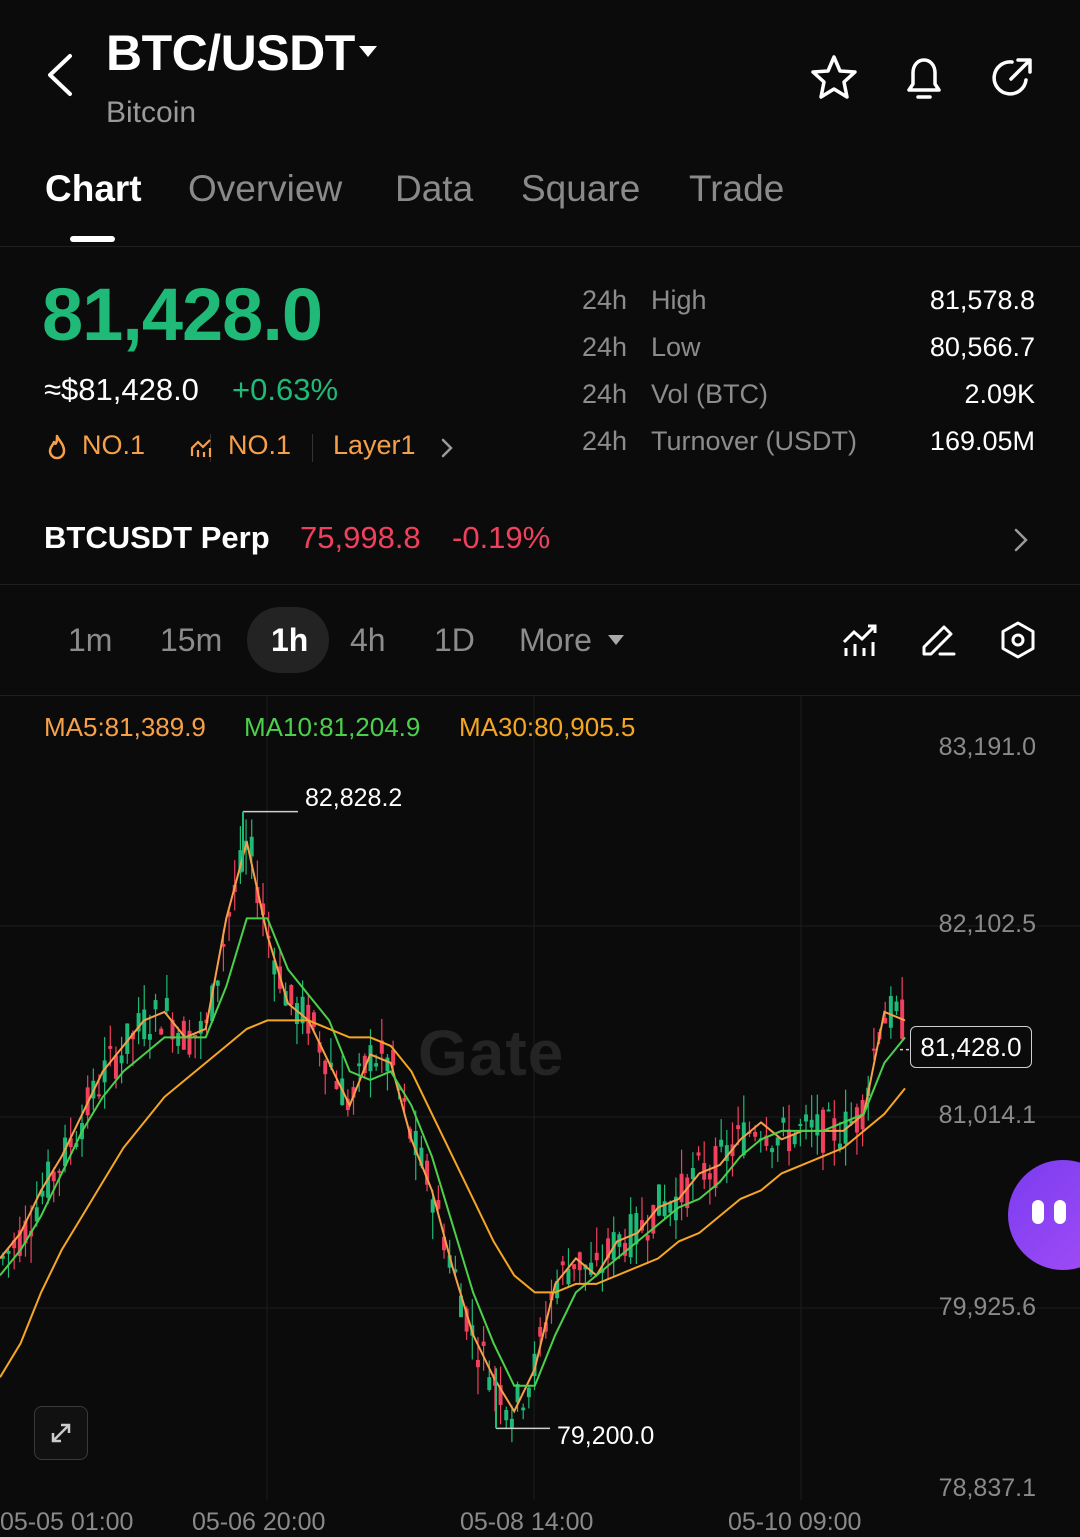 The height and width of the screenshot is (1537, 1080). What do you see at coordinates (312, 448) in the screenshot?
I see `tag-divider` at bounding box center [312, 448].